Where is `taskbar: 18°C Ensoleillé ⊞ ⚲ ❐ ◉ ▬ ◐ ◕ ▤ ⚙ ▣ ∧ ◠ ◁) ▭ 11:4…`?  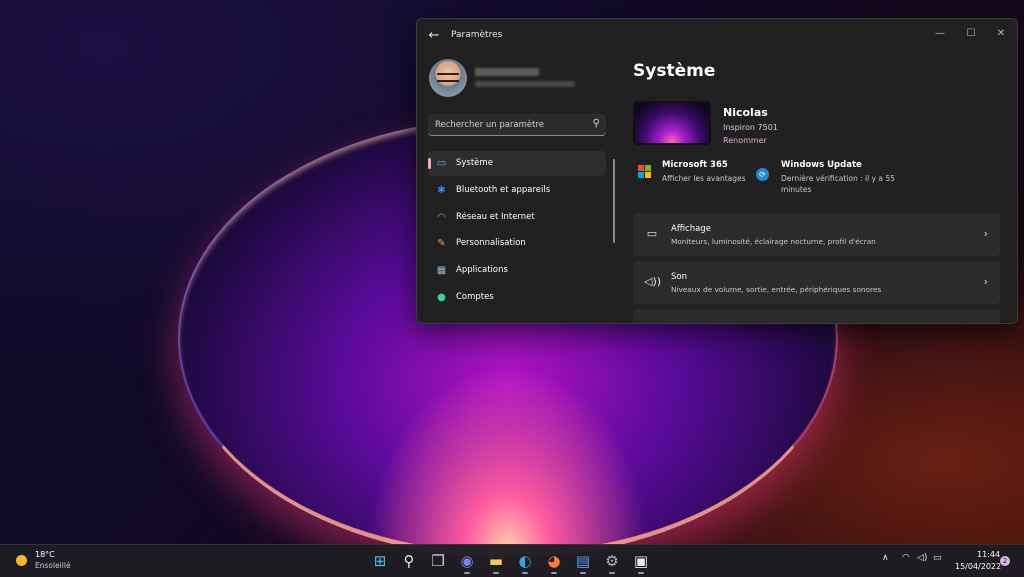
taskbar: 18°C Ensoleillé ⊞ ⚲ ❐ ◉ ▬ ◐ ◕ ▤ ⚙ ▣ ∧ ◠ ◁) ▭ 11:4… is located at coordinates (512, 560).